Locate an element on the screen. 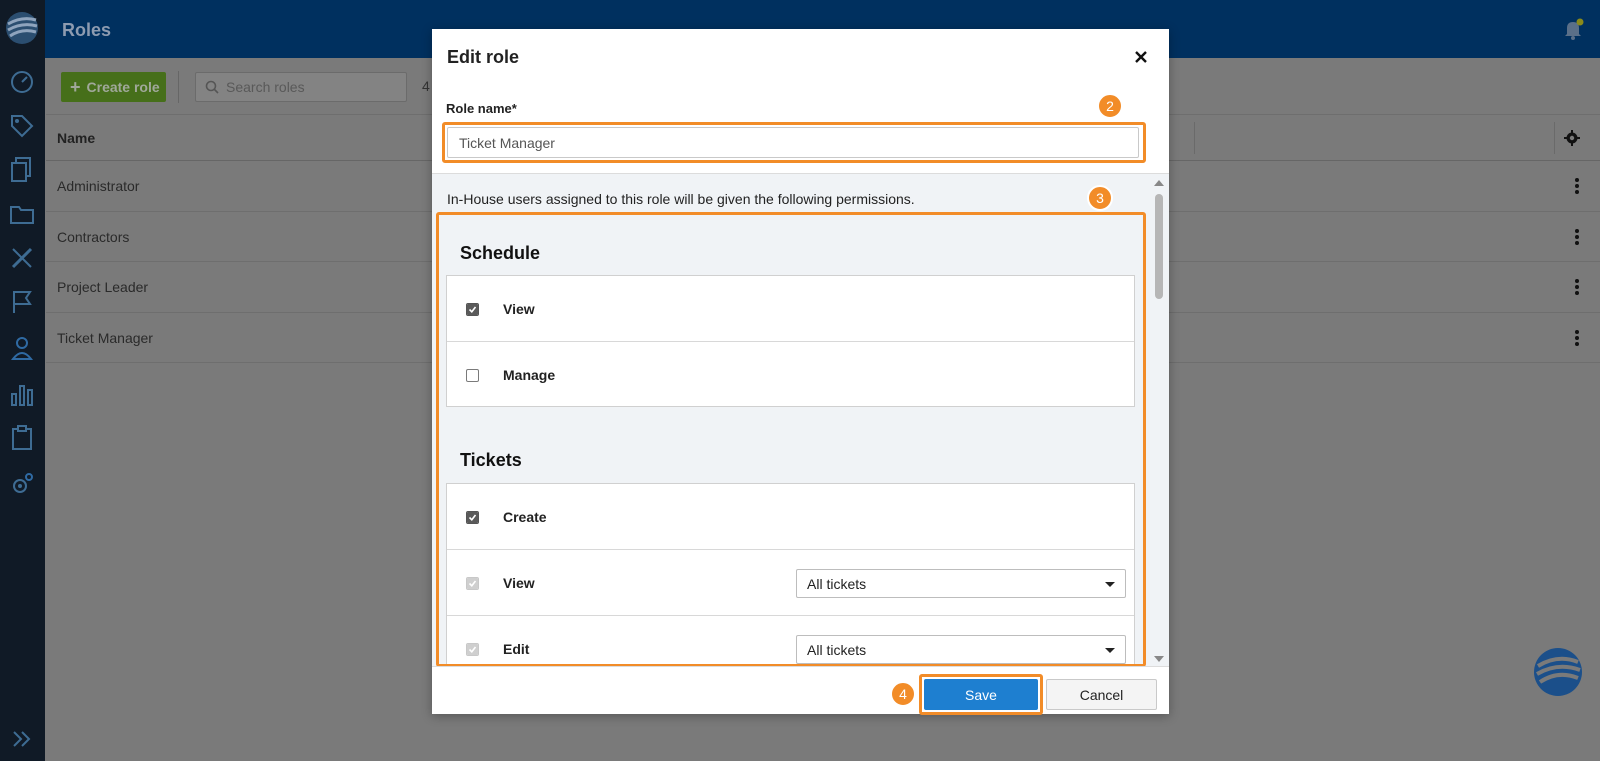 The width and height of the screenshot is (1600, 761). schedule-permissions: View Manage is located at coordinates (790, 341).